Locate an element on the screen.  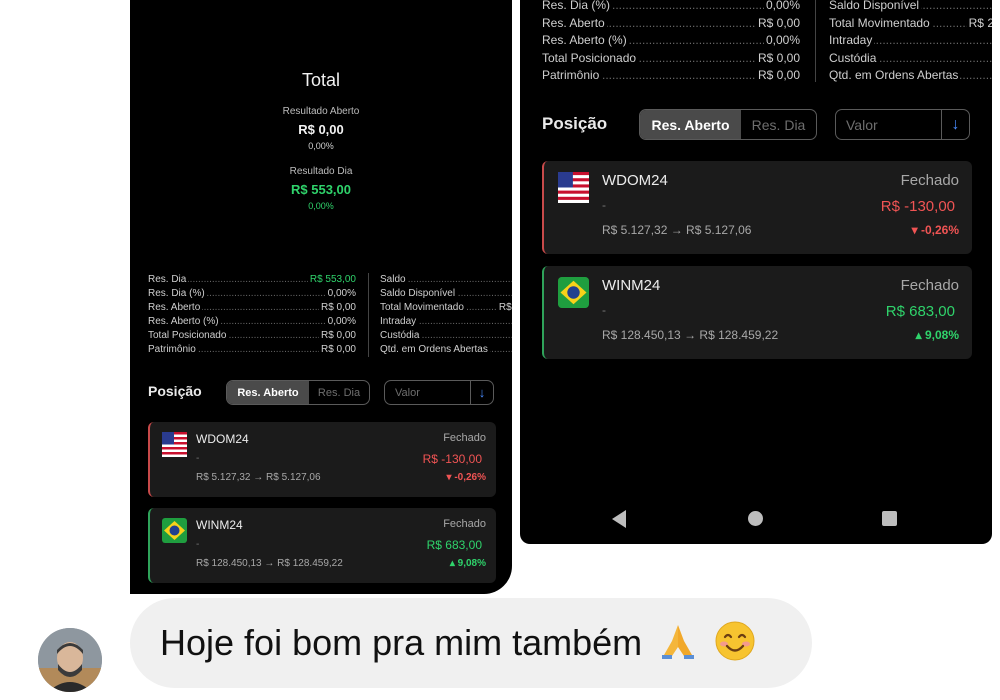
open-result-label: Resultado Aberto is located at coordinates (321, 111).